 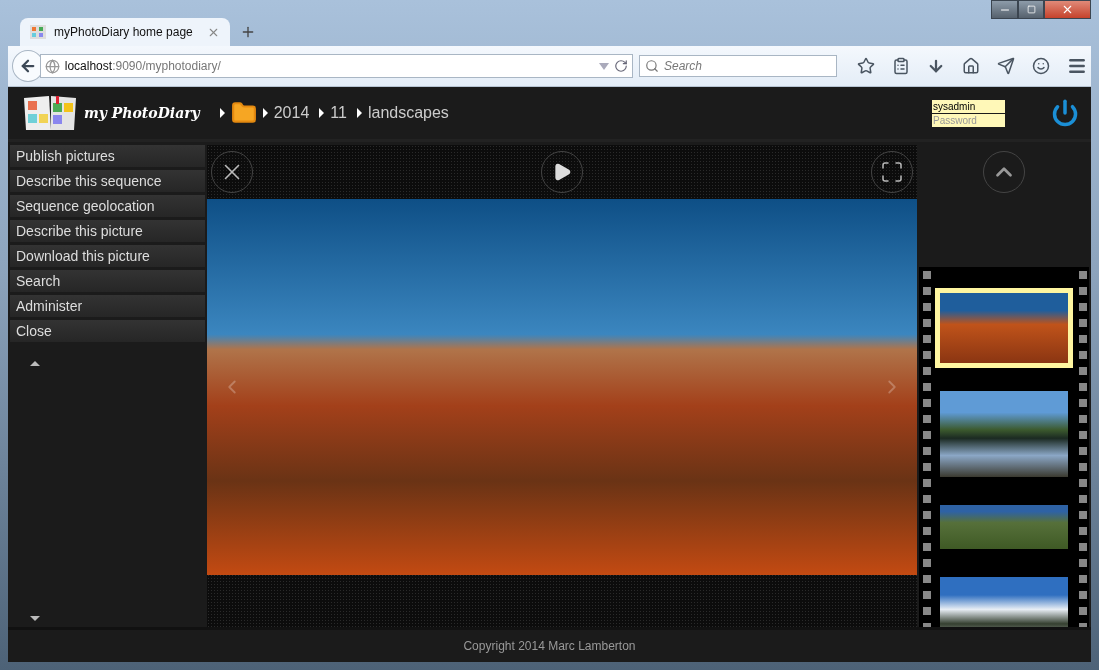 What do you see at coordinates (142, 113) in the screenshot?
I see `logo-text: my PhotoDiary` at bounding box center [142, 113].